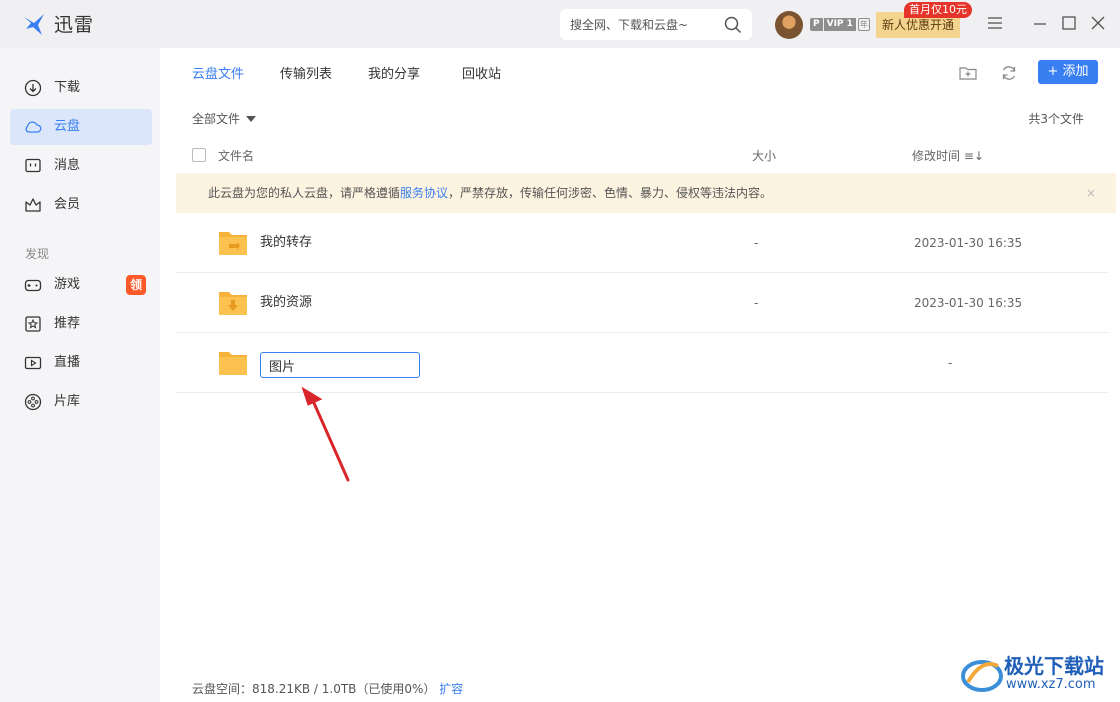 Image resolution: width=1120 pixels, height=702 pixels. What do you see at coordinates (33, 165) in the screenshot?
I see `message-icon` at bounding box center [33, 165].